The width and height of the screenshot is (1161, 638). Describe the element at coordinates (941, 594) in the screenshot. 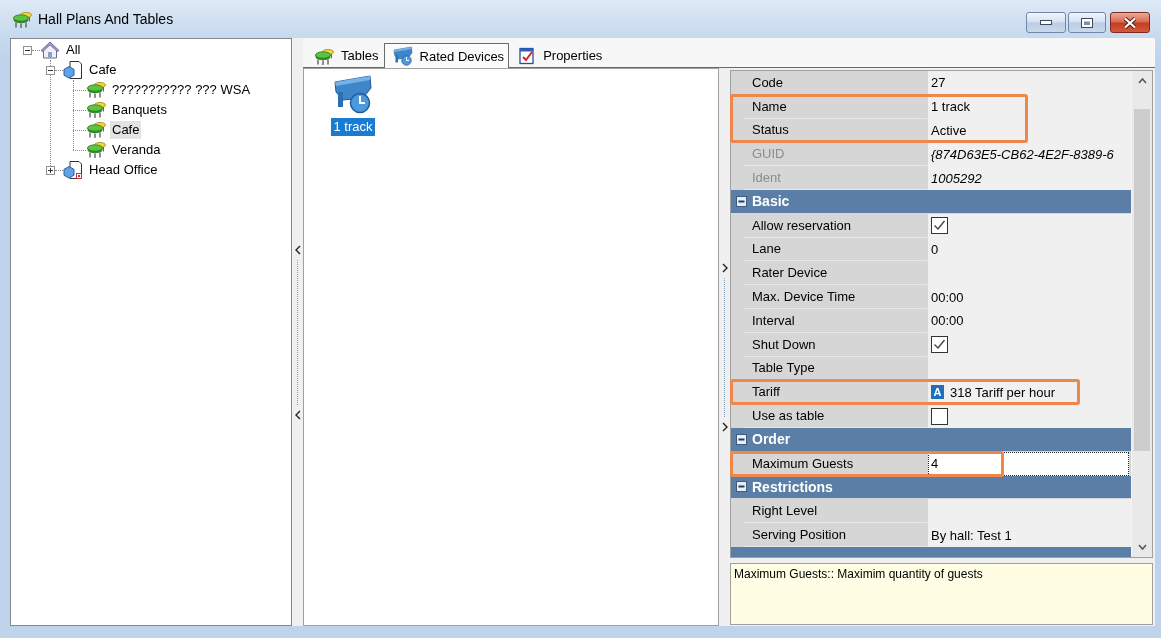

I see `property-description: Maximum Guests:: Maximim quantity of guests` at that location.